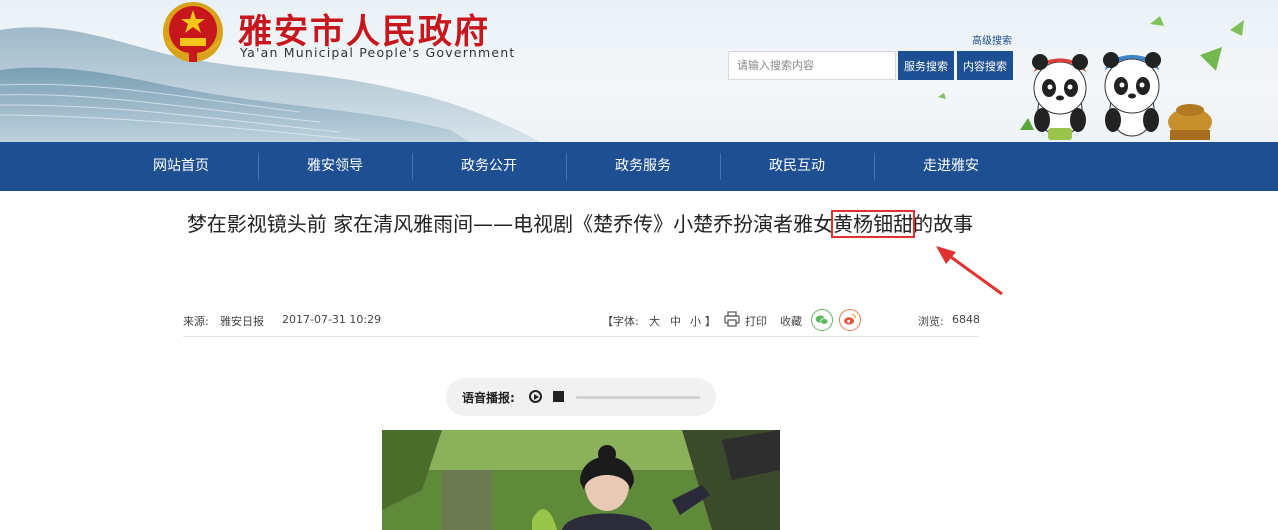 The height and width of the screenshot is (530, 1278). What do you see at coordinates (558, 396) in the screenshot?
I see `stop-icon` at bounding box center [558, 396].